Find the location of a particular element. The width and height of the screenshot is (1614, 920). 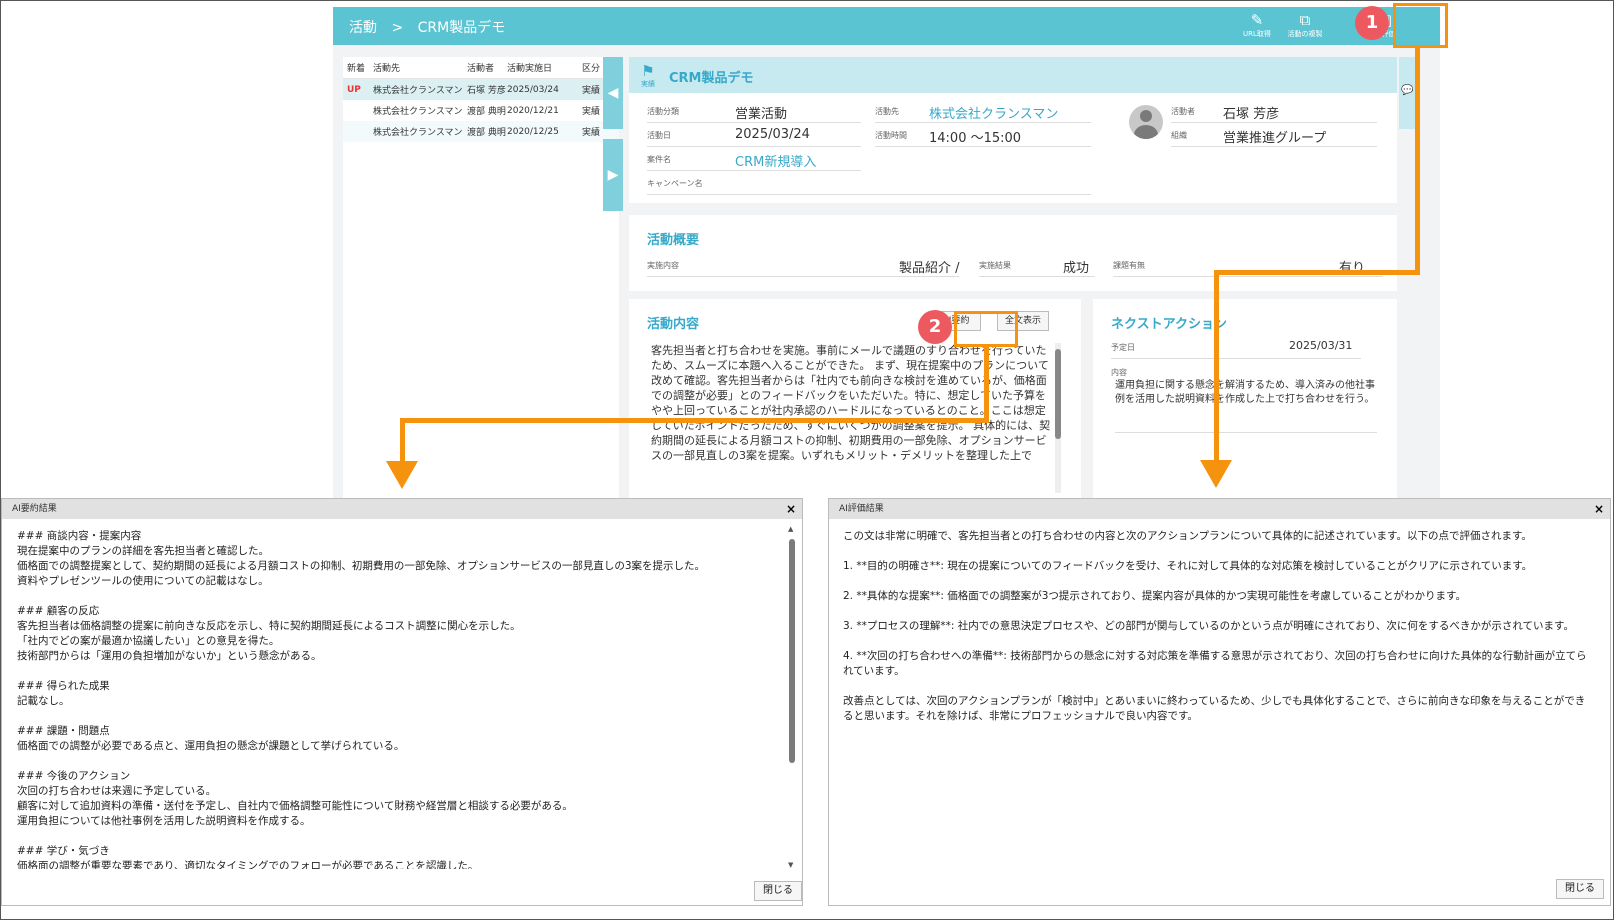

date-label: 活動日 is located at coordinates (659, 135).